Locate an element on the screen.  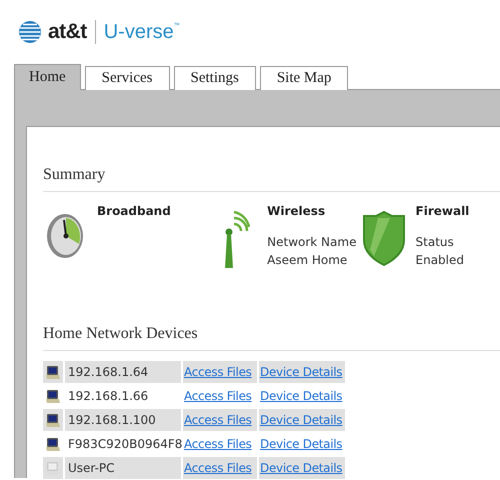
summary-text: Network Name is located at coordinates (311, 242).